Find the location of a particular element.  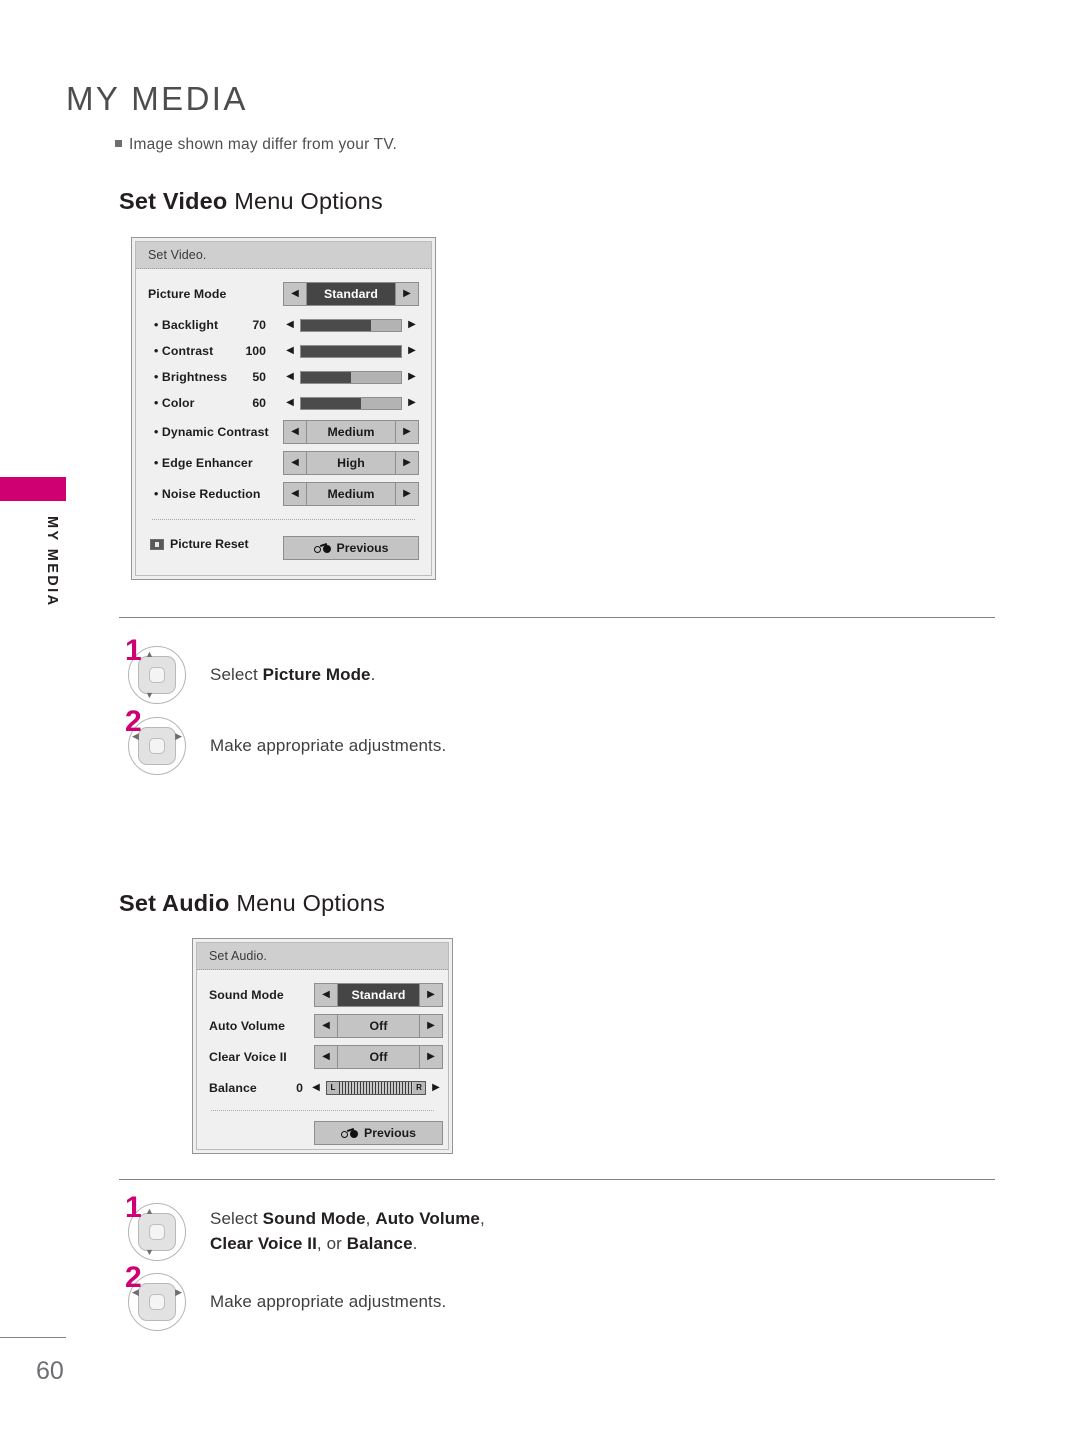

slider-backlight: ◀ ▶ is located at coordinates (351, 325).